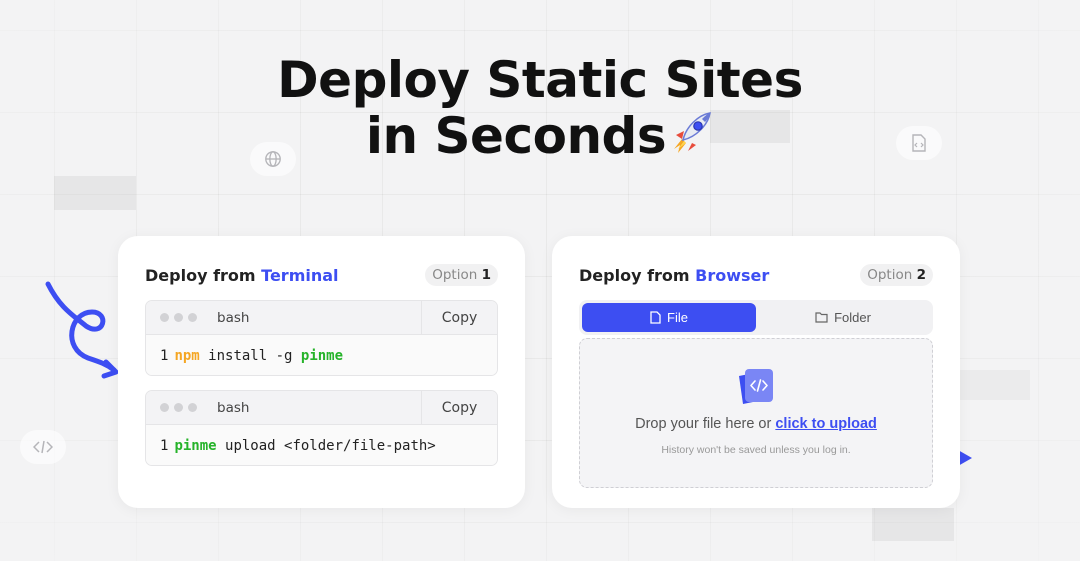 This screenshot has height=561, width=1080. I want to click on option-badge: Option 1, so click(461, 275).